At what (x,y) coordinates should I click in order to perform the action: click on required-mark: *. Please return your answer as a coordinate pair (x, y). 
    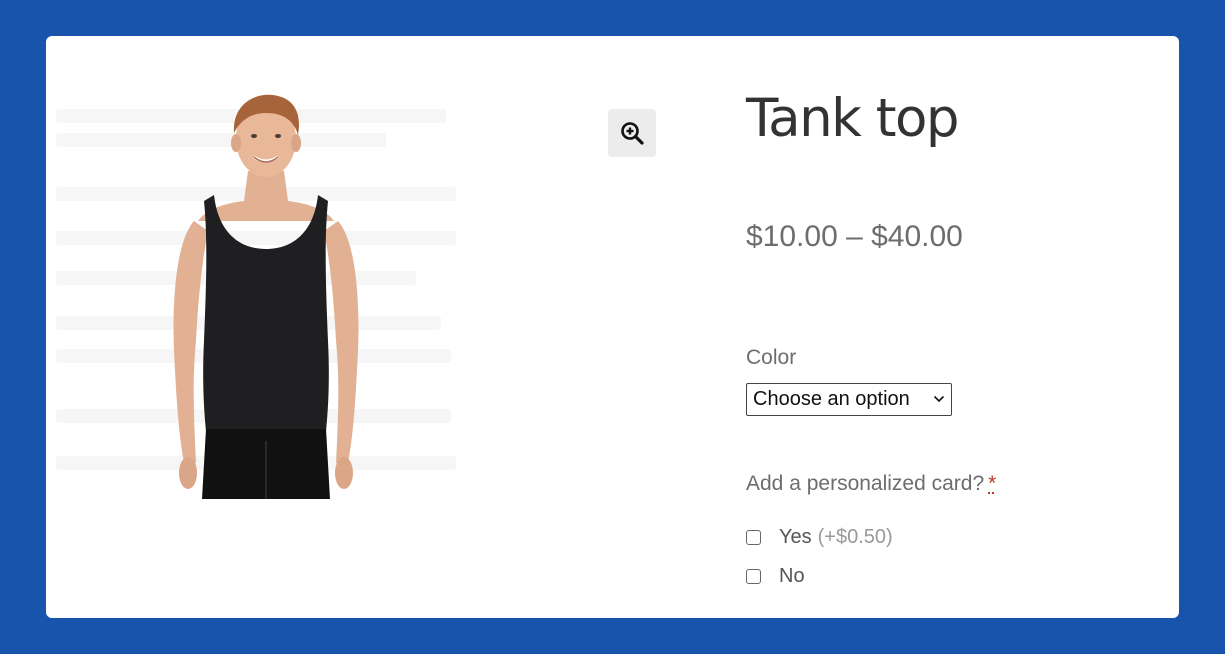
    Looking at the image, I should click on (992, 483).